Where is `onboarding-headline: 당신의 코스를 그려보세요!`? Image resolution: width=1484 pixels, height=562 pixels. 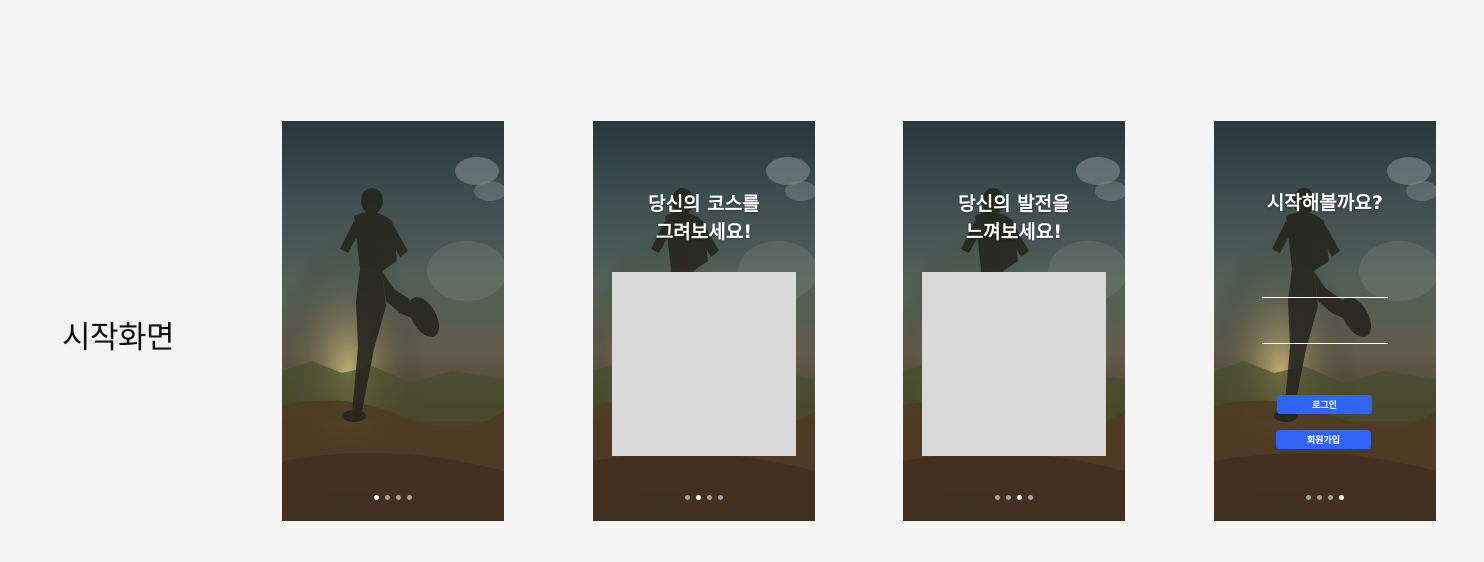
onboarding-headline: 당신의 코스를 그려보세요! is located at coordinates (704, 218).